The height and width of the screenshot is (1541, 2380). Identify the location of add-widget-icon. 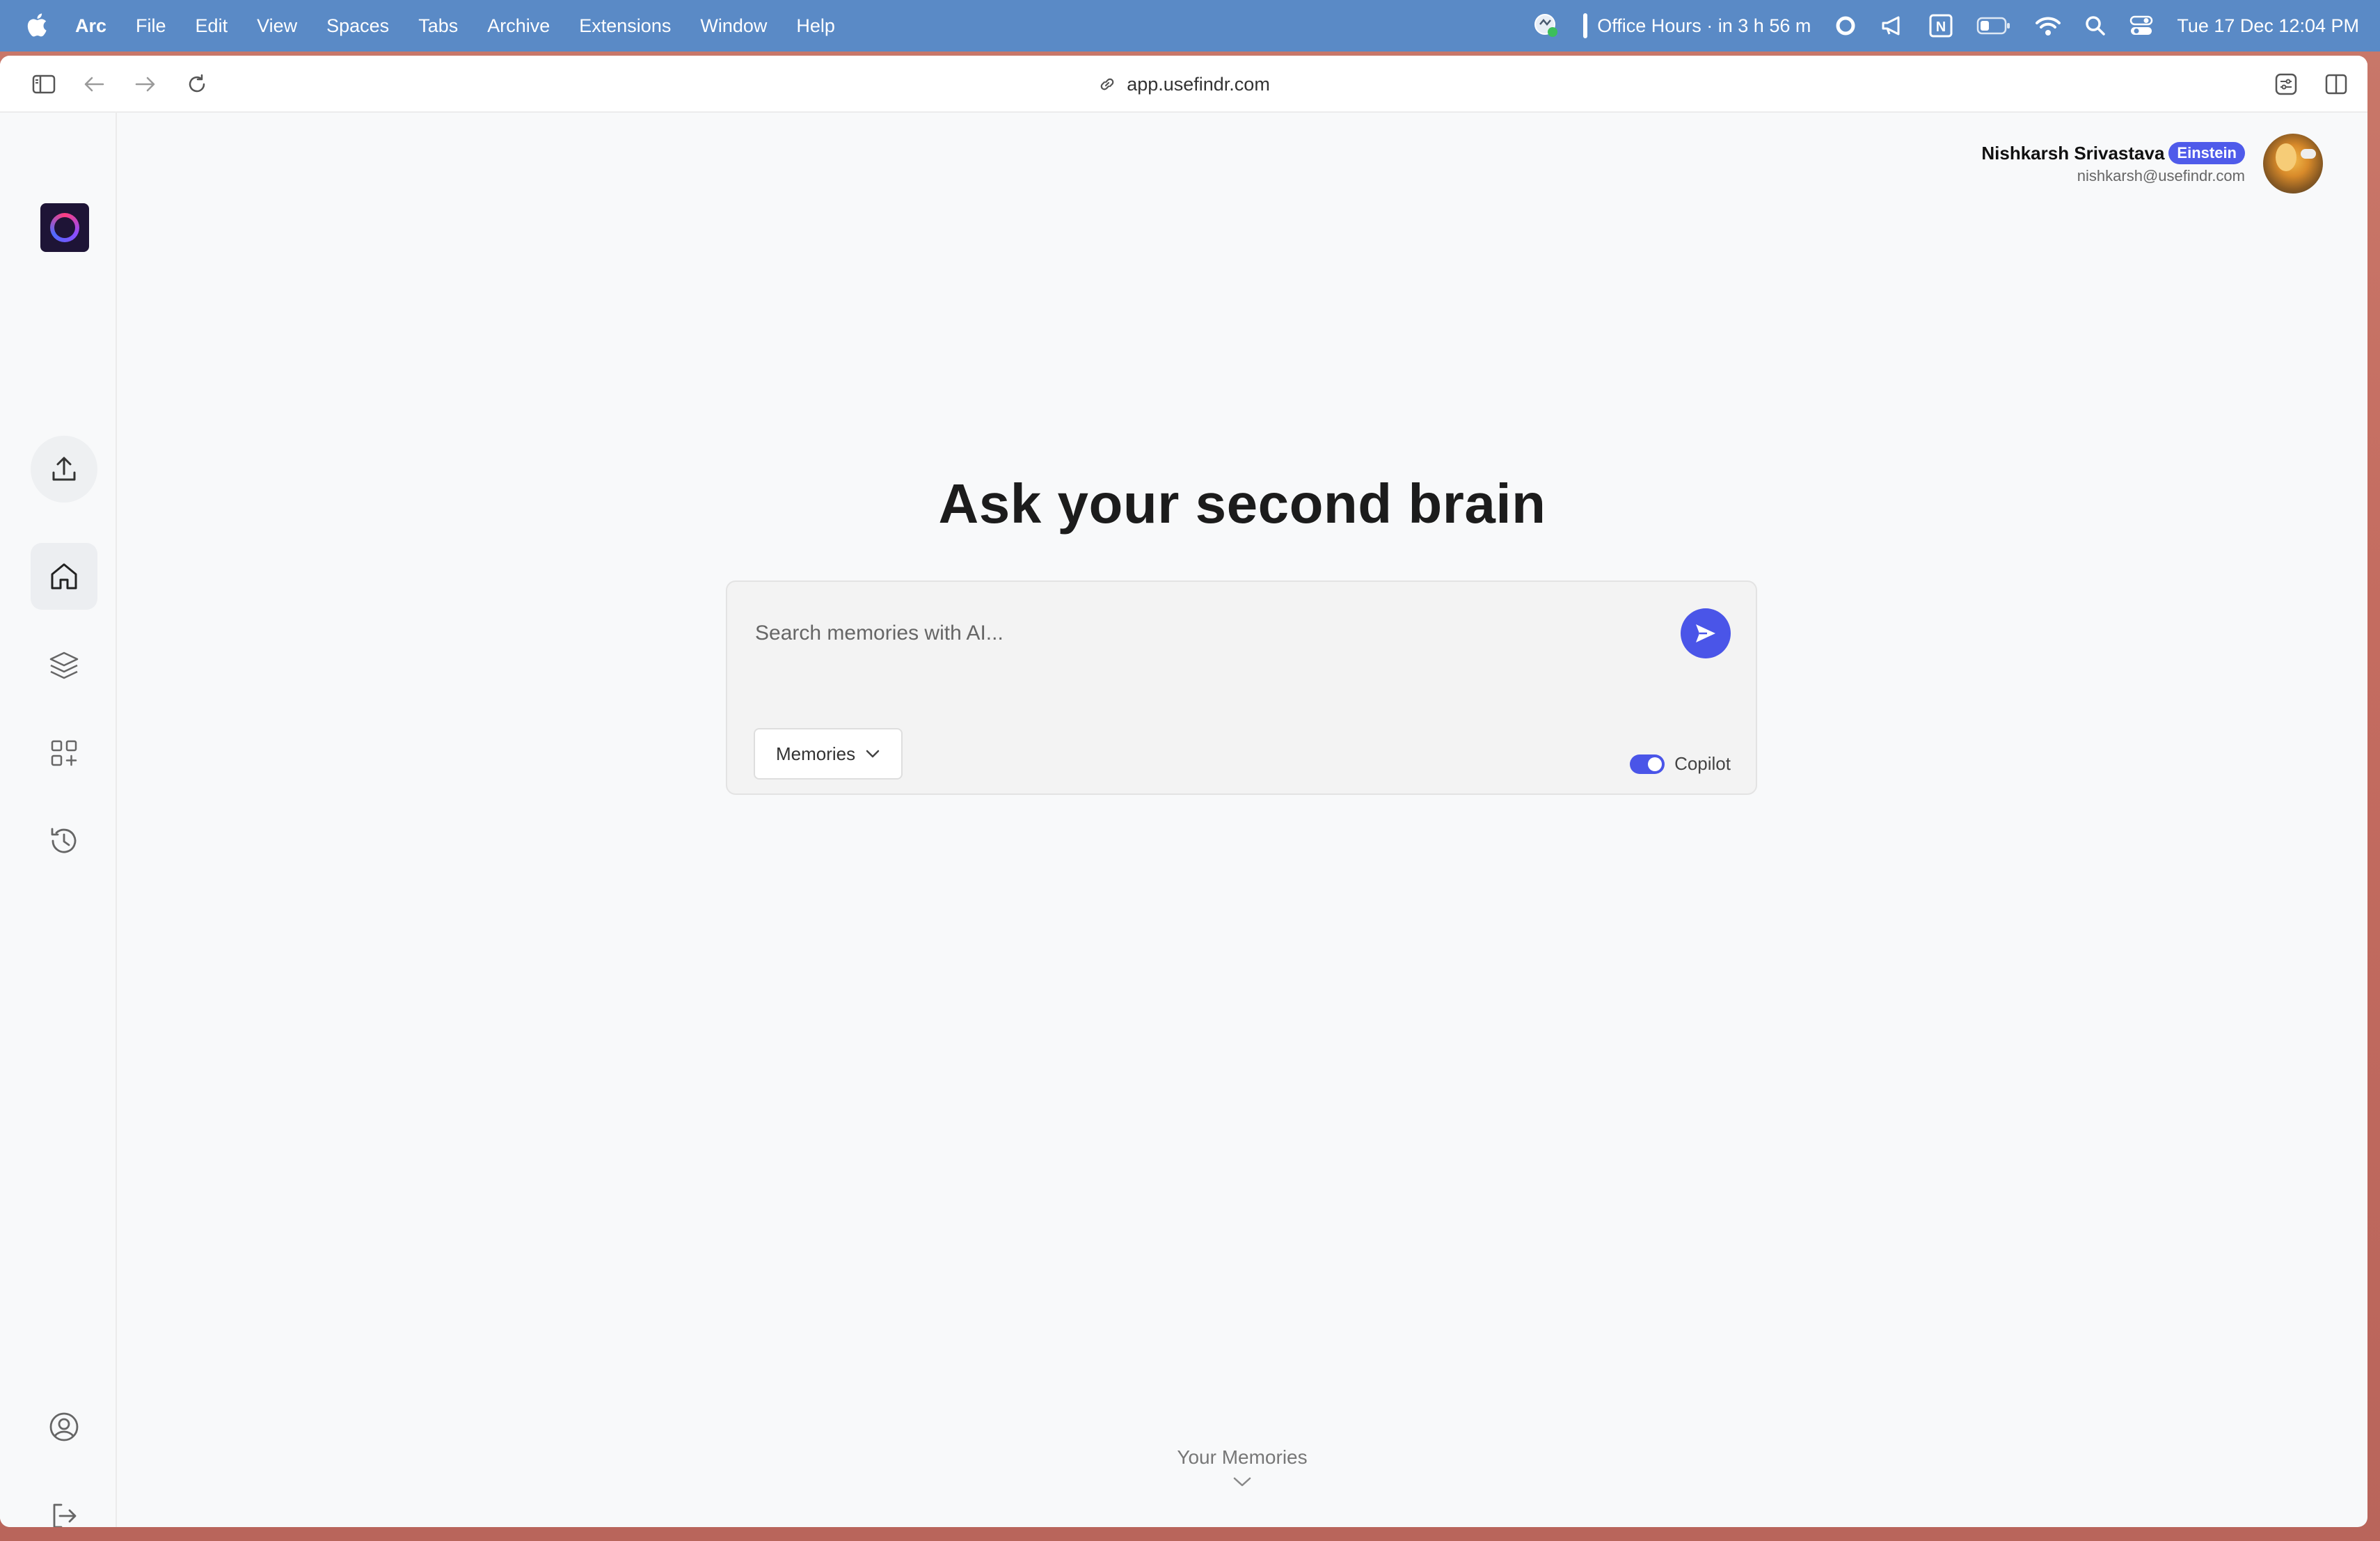
(64, 753).